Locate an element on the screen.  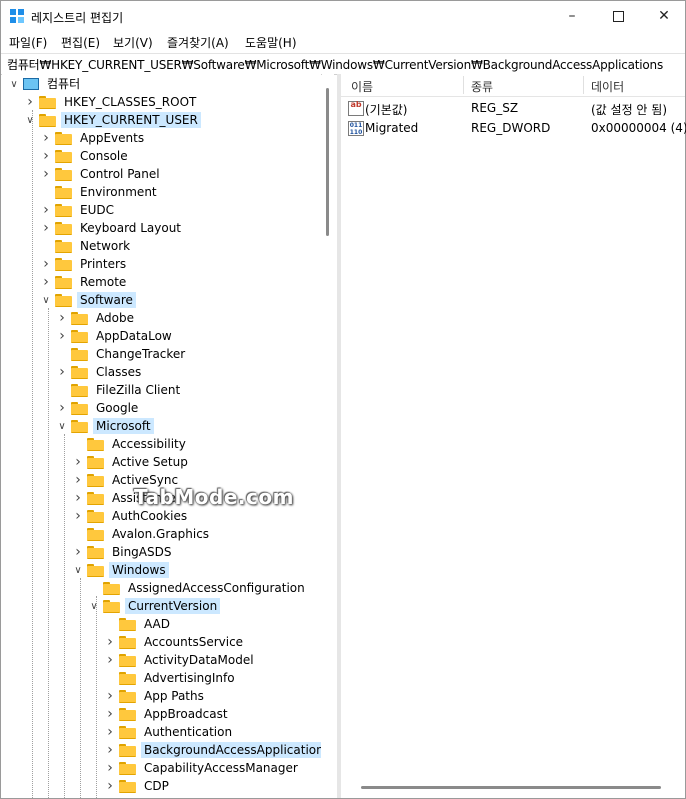
tree-node: › Console is located at coordinates (85, 156).